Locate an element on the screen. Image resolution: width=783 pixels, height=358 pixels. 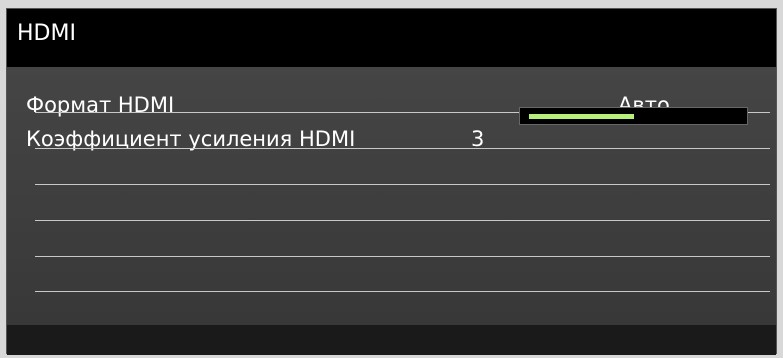
menu-footer is located at coordinates (391, 340).